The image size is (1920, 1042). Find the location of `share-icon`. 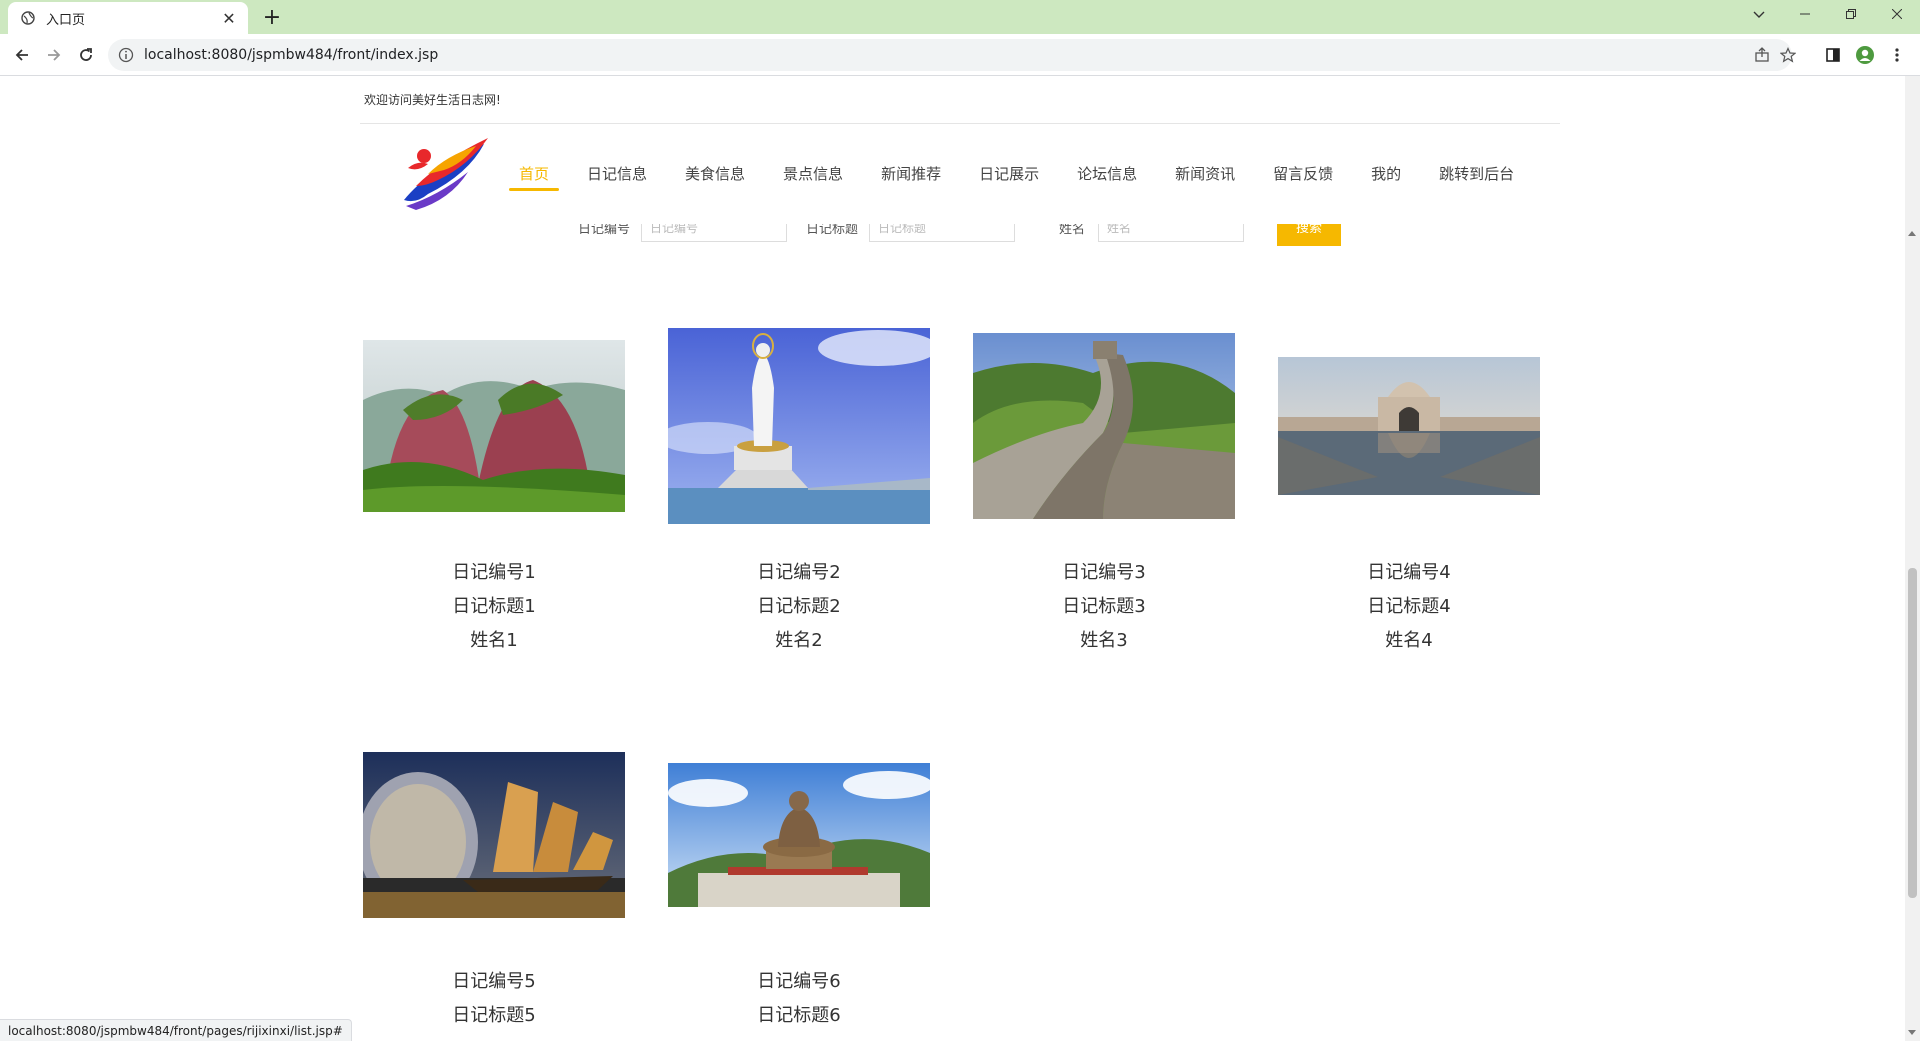

share-icon is located at coordinates (1762, 55).